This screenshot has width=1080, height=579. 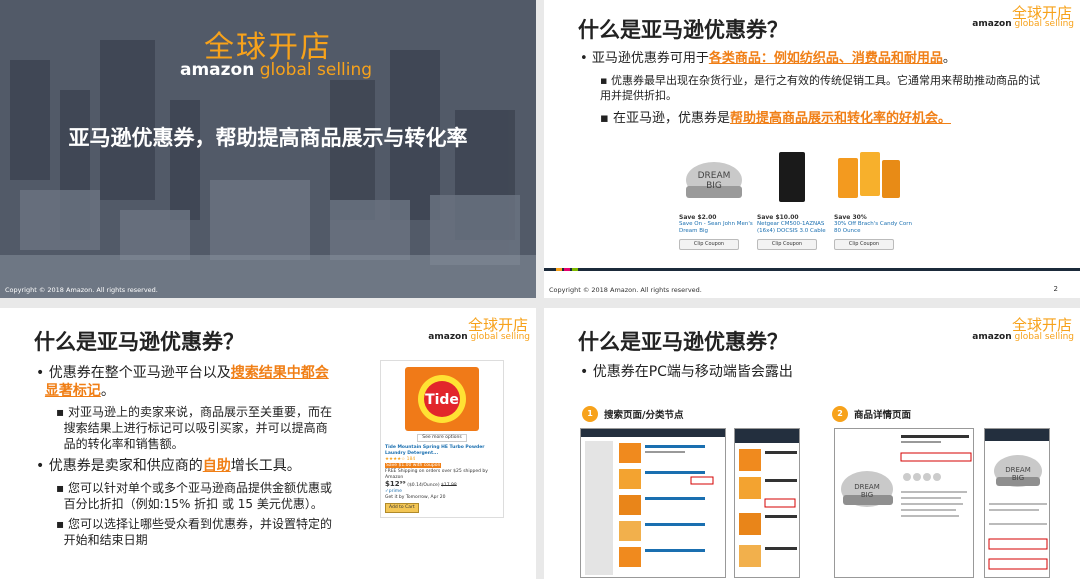 What do you see at coordinates (775, 118) in the screenshot?
I see `sub-bullet-2: ▪ 在亚马逊，优惠券是帮助提高商品展示和转化率的好机会。` at bounding box center [775, 118].